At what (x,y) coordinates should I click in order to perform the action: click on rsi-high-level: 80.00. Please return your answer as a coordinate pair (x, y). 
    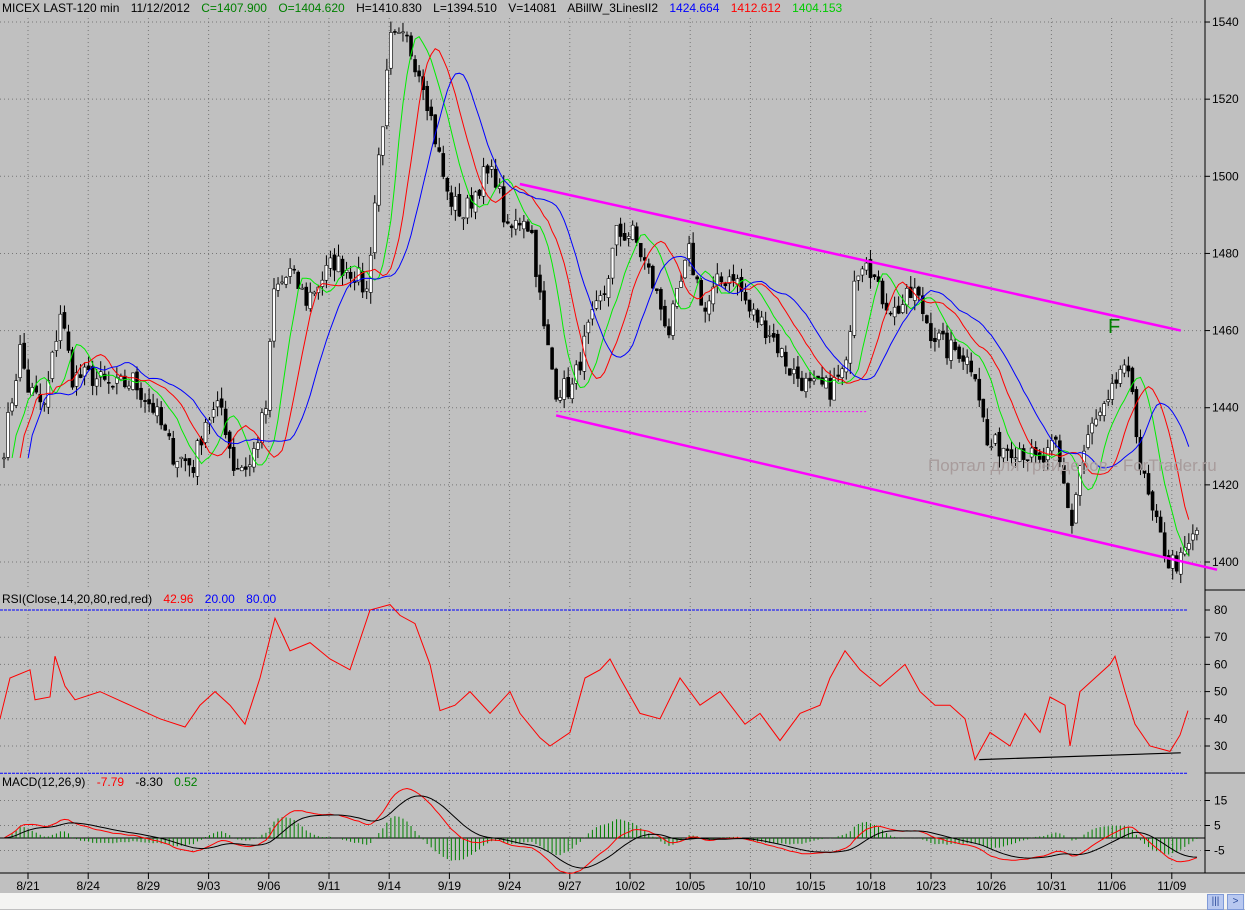
    Looking at the image, I should click on (261, 599).